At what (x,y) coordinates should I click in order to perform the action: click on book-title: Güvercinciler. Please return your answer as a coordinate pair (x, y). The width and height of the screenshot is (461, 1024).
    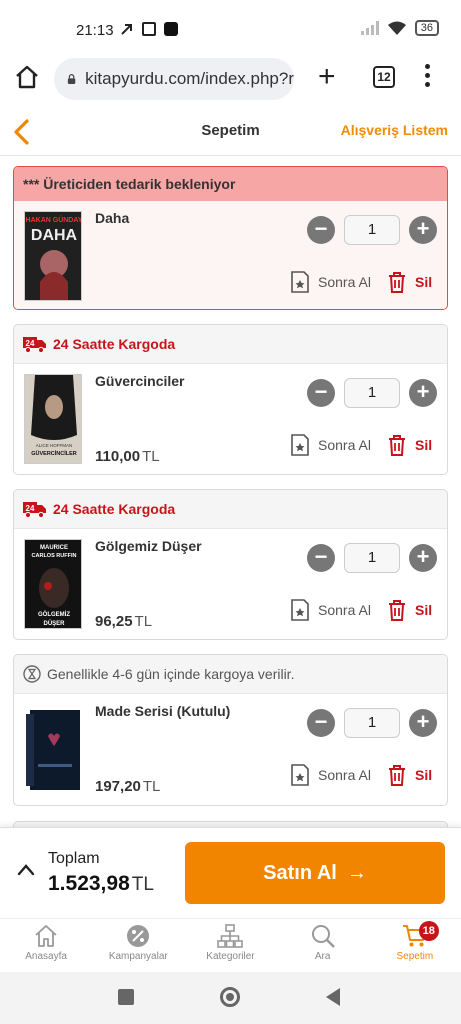
    Looking at the image, I should click on (140, 381).